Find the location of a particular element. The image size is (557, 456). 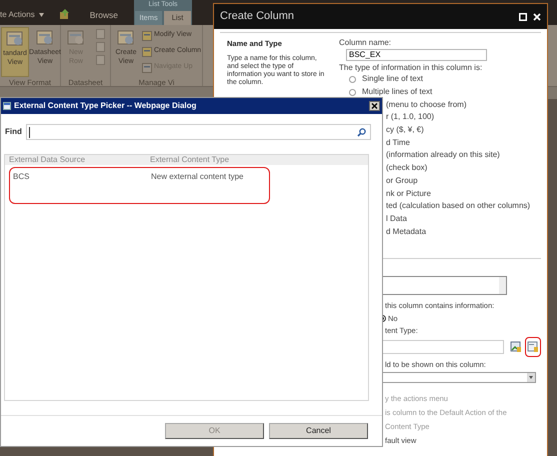

close-icon is located at coordinates (374, 106).